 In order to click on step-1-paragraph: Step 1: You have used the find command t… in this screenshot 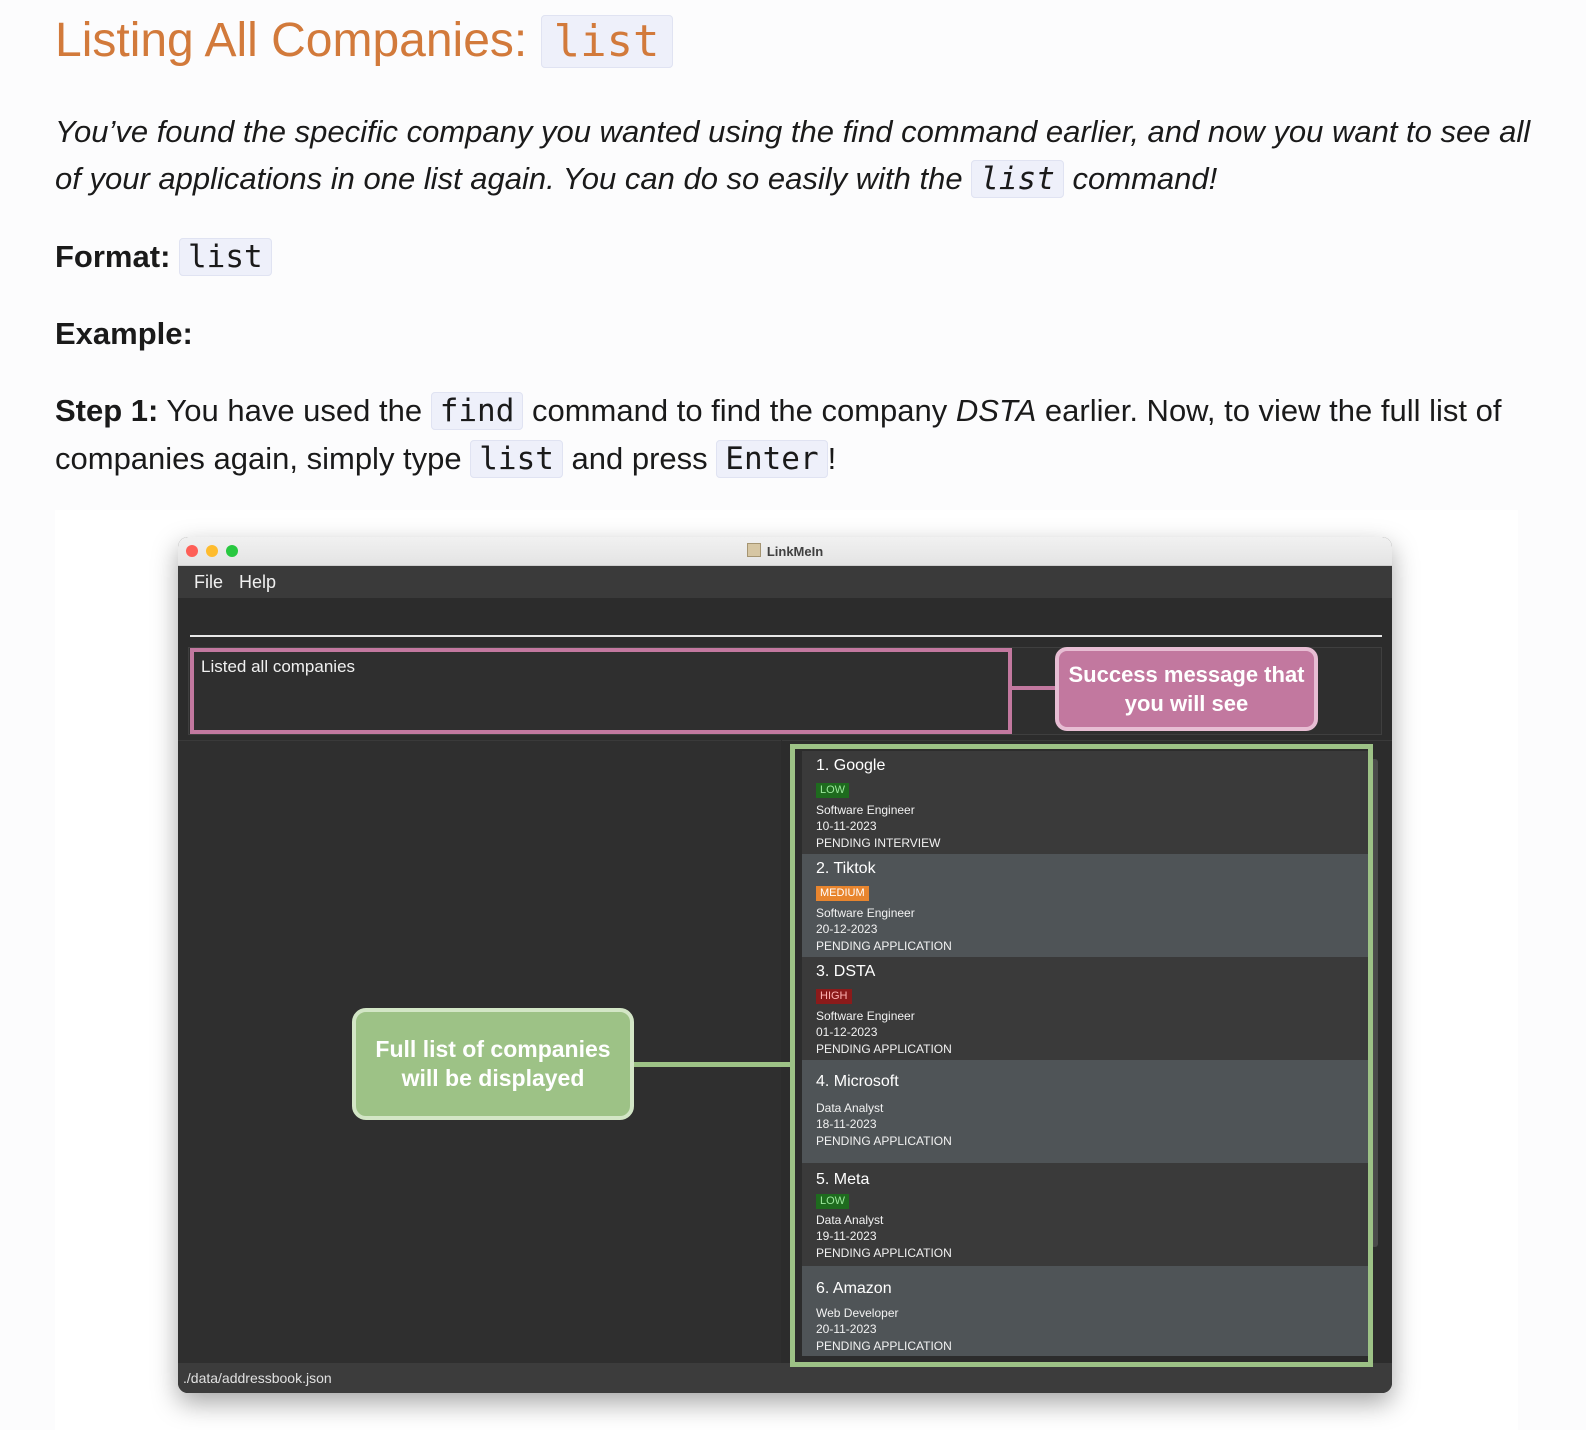, I will do `click(805, 435)`.